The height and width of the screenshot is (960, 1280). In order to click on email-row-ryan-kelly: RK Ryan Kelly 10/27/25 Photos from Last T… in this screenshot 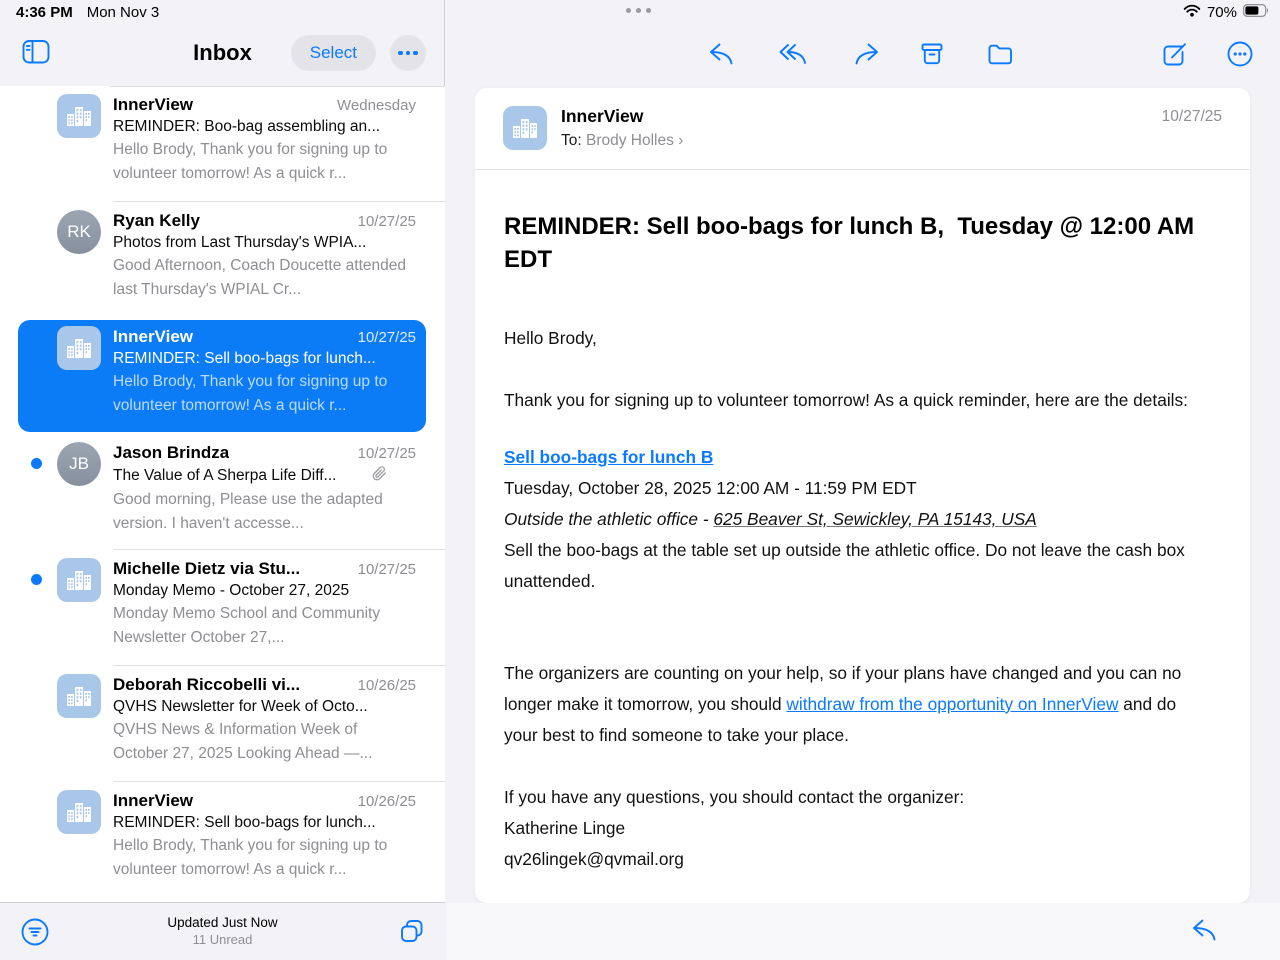, I will do `click(222, 260)`.